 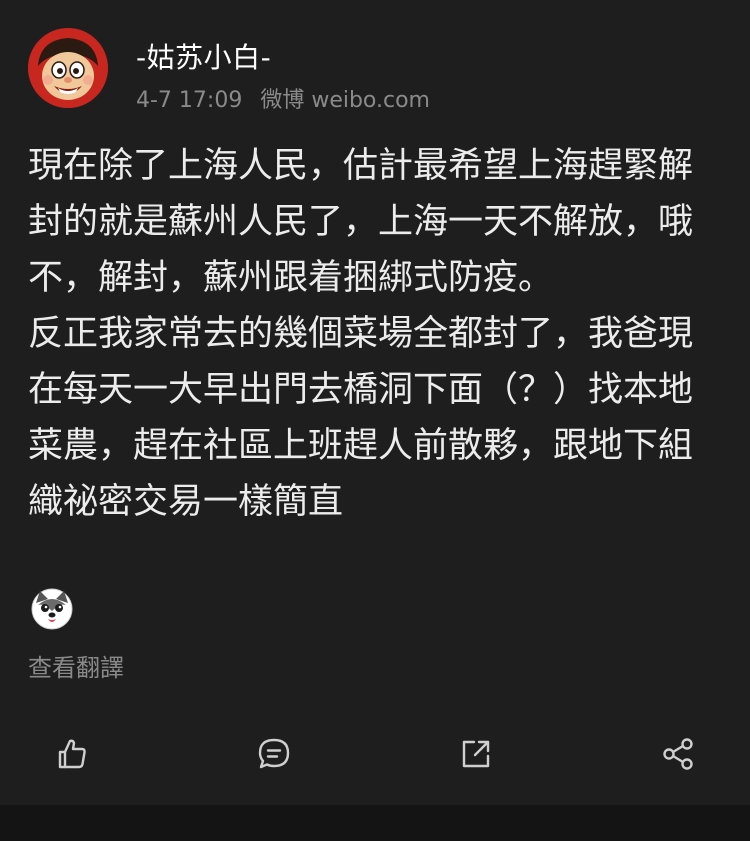 I want to click on forward-button, so click(x=476, y=754).